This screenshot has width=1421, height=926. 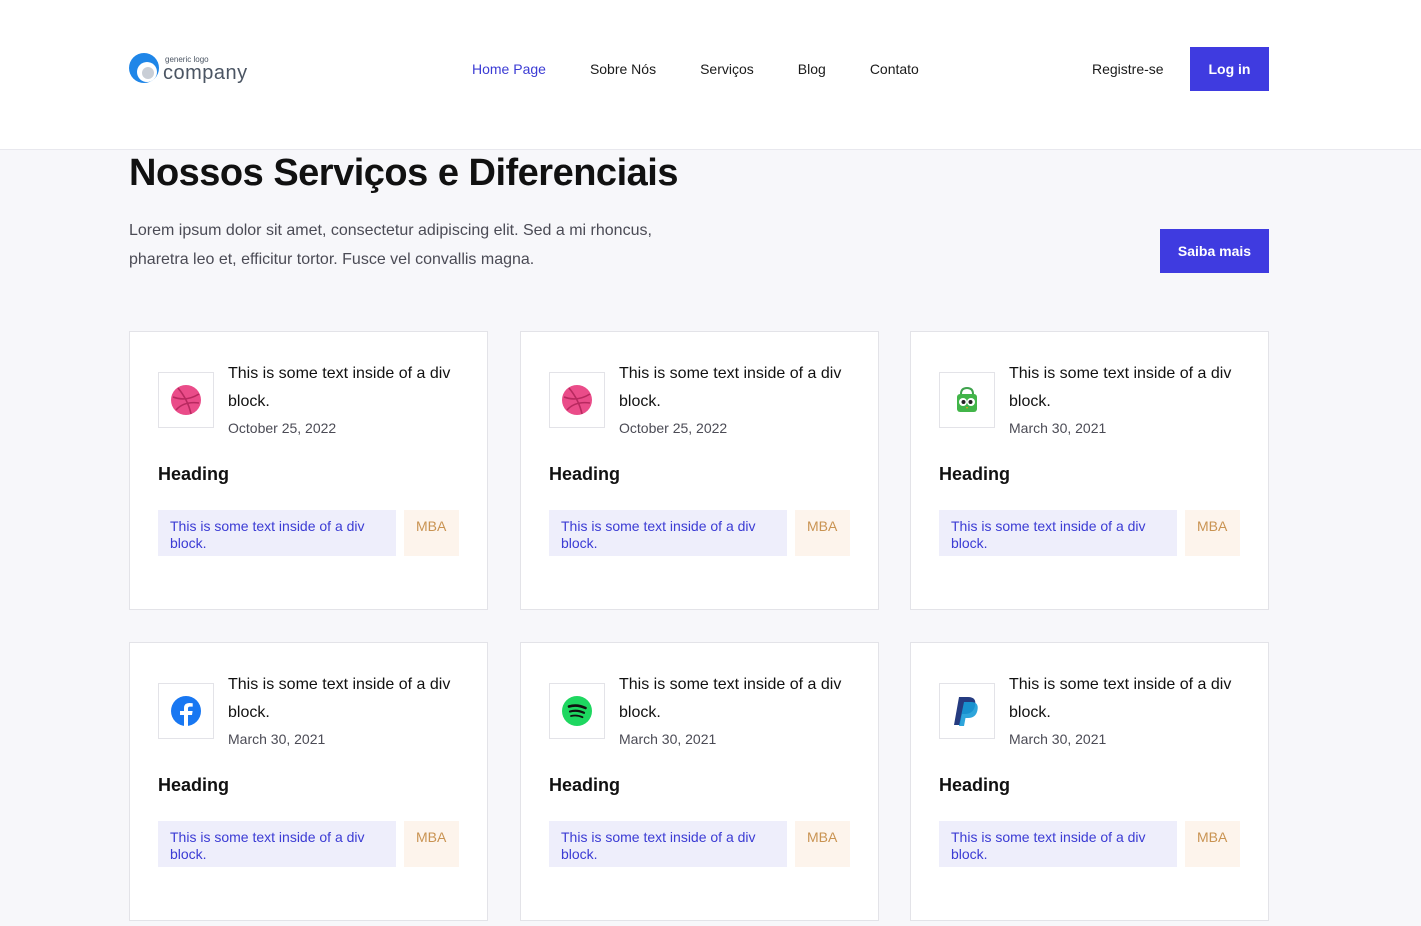 I want to click on company-logo: generic logo company, so click(x=188, y=69).